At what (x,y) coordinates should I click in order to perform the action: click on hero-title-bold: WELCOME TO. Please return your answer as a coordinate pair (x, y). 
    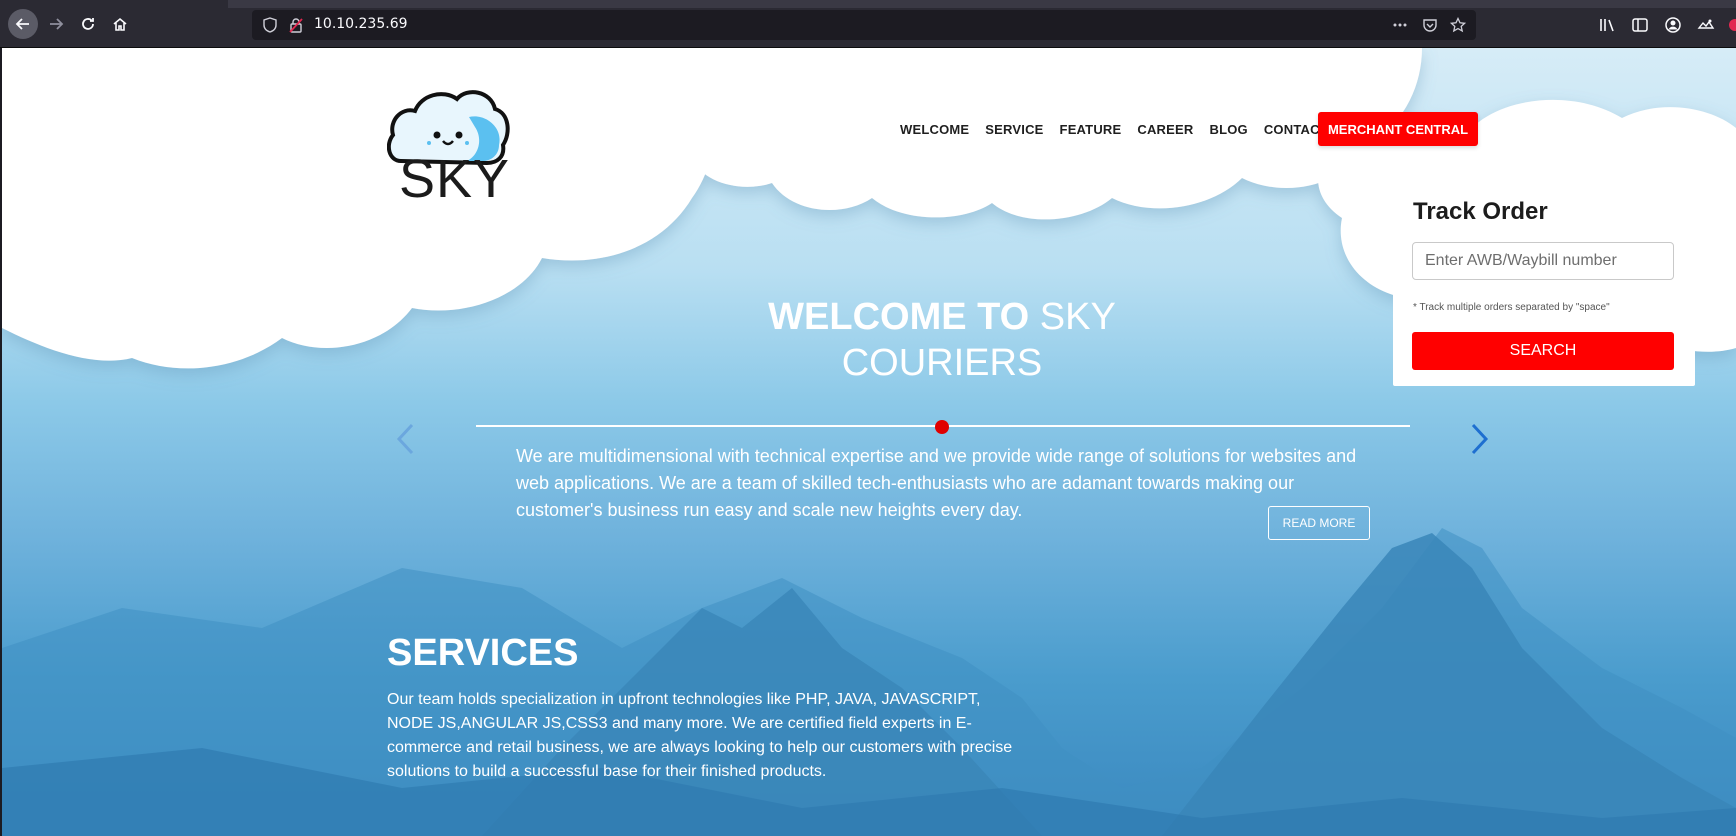
    Looking at the image, I should click on (899, 317).